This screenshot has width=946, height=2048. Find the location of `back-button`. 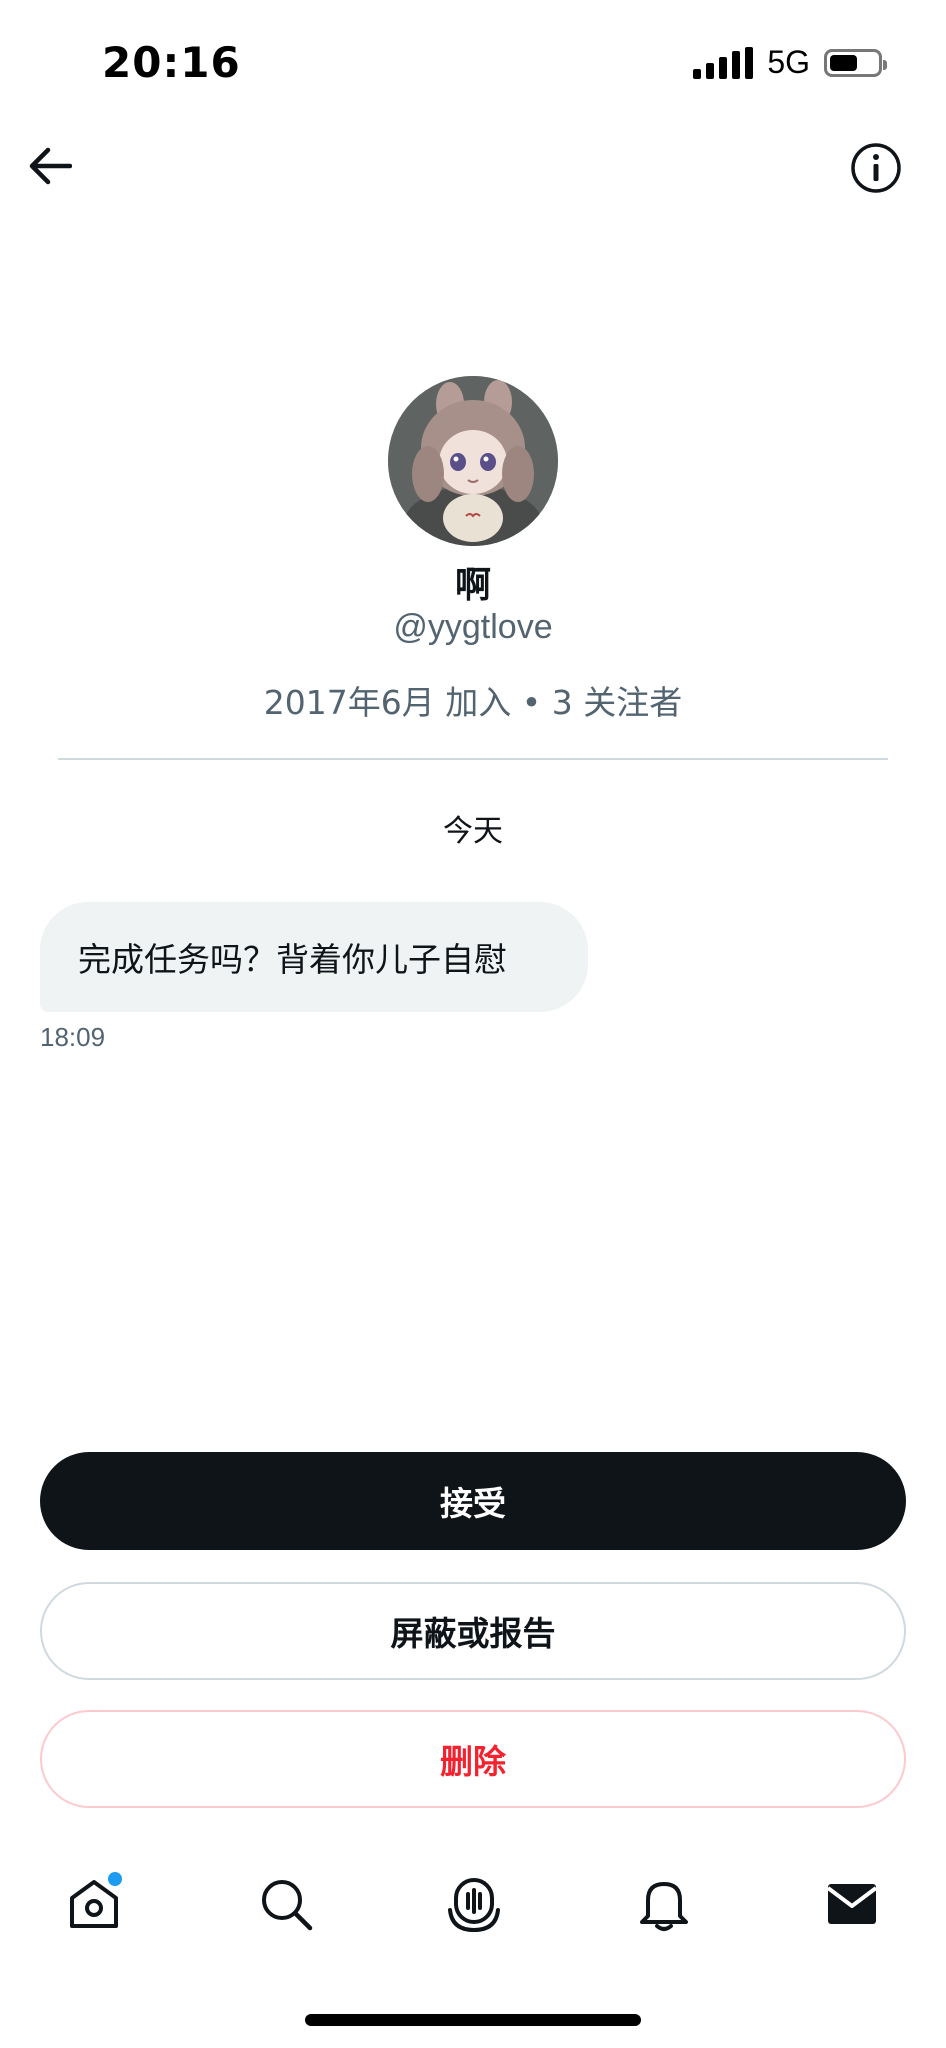

back-button is located at coordinates (50, 166).